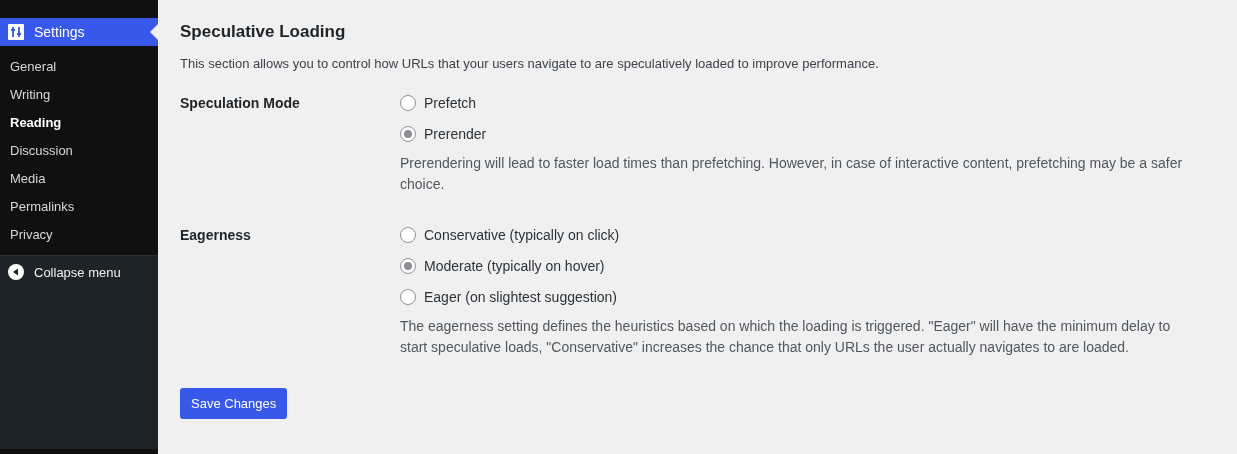 This screenshot has width=1237, height=454. I want to click on radio-option: Eager (on slightest suggestion), so click(508, 296).